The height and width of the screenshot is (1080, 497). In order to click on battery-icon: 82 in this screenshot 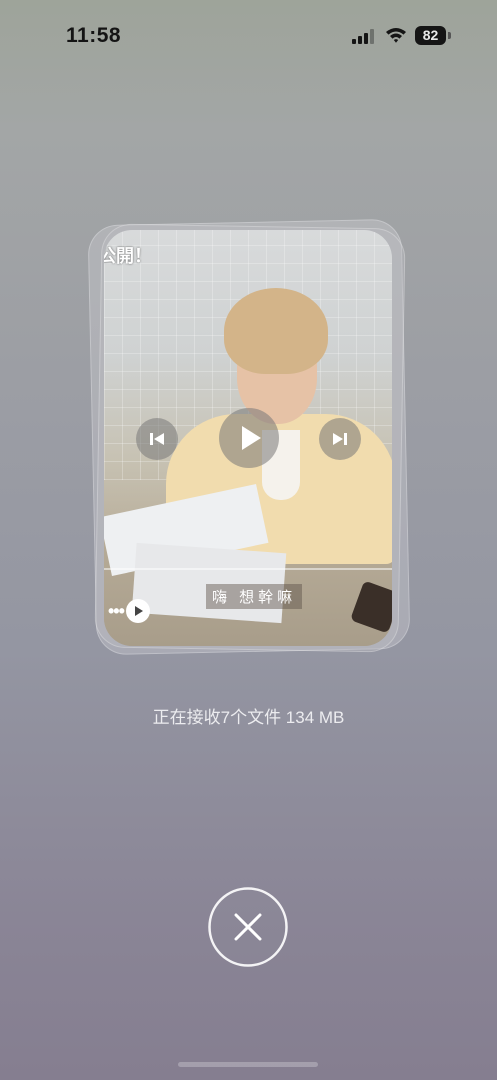, I will do `click(433, 35)`.